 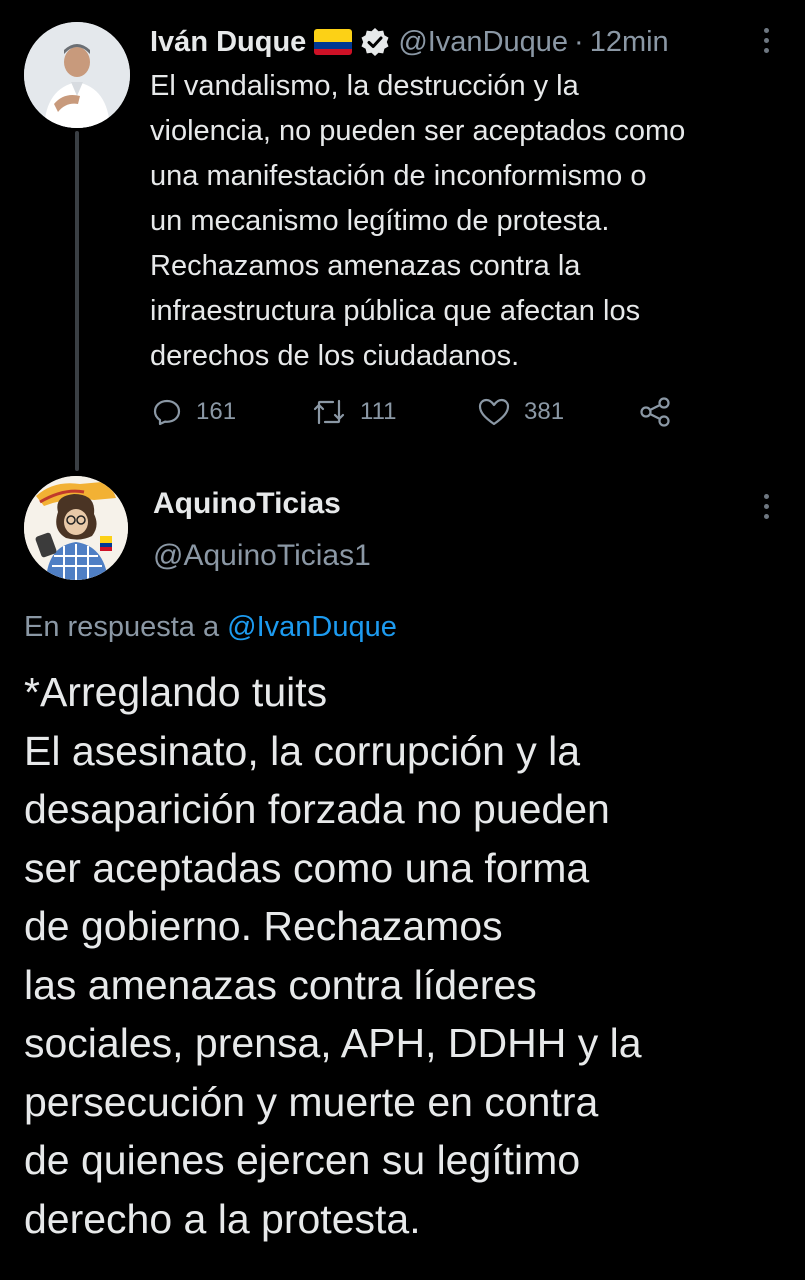 What do you see at coordinates (312, 627) in the screenshot?
I see `replying-to-handle-link: @IvanDuque` at bounding box center [312, 627].